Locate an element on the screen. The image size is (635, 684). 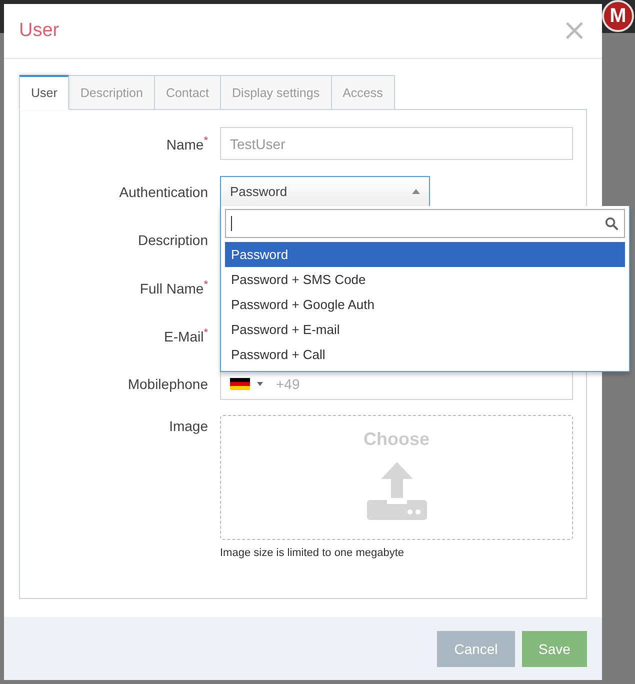
avatar: M is located at coordinates (618, 16).